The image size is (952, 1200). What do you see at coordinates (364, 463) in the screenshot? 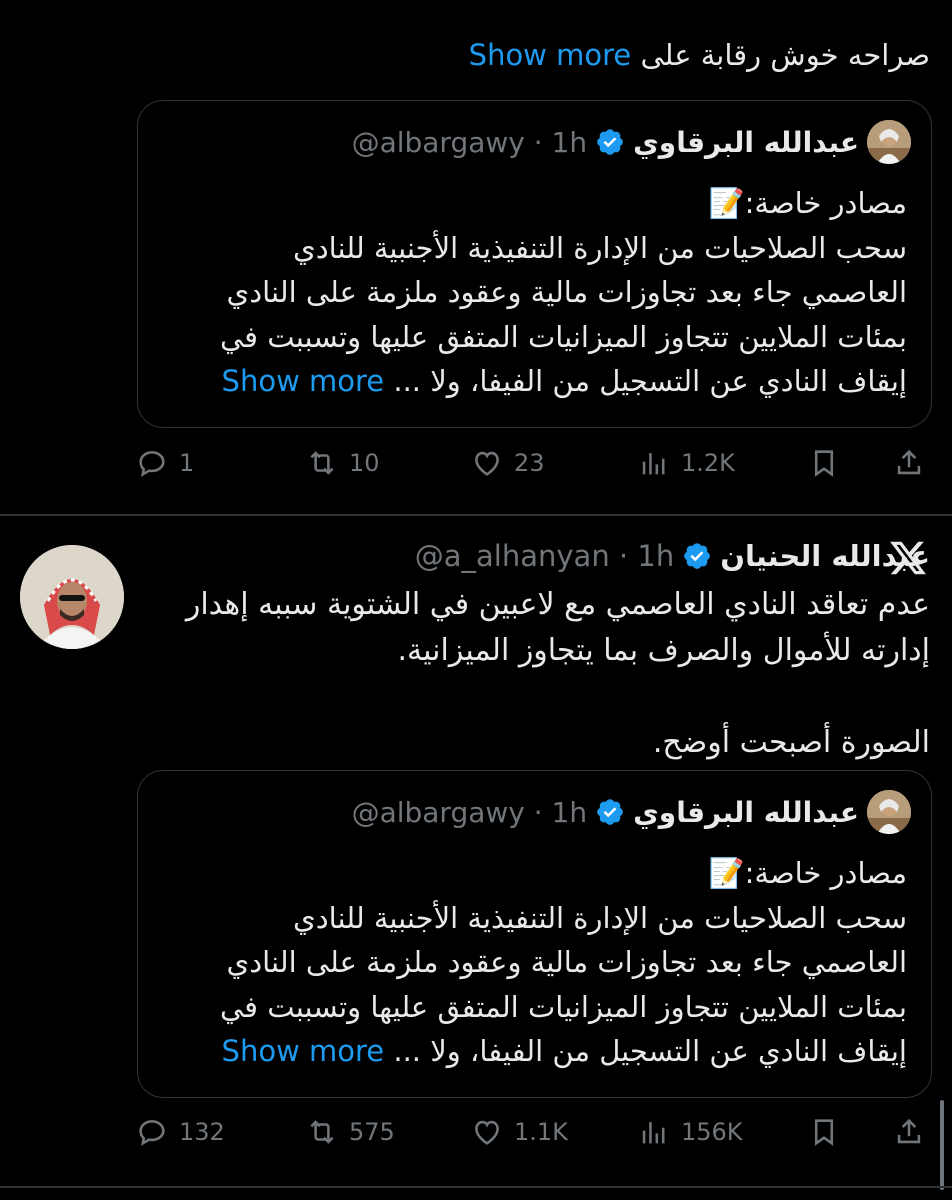
I see `repost-count: 10` at bounding box center [364, 463].